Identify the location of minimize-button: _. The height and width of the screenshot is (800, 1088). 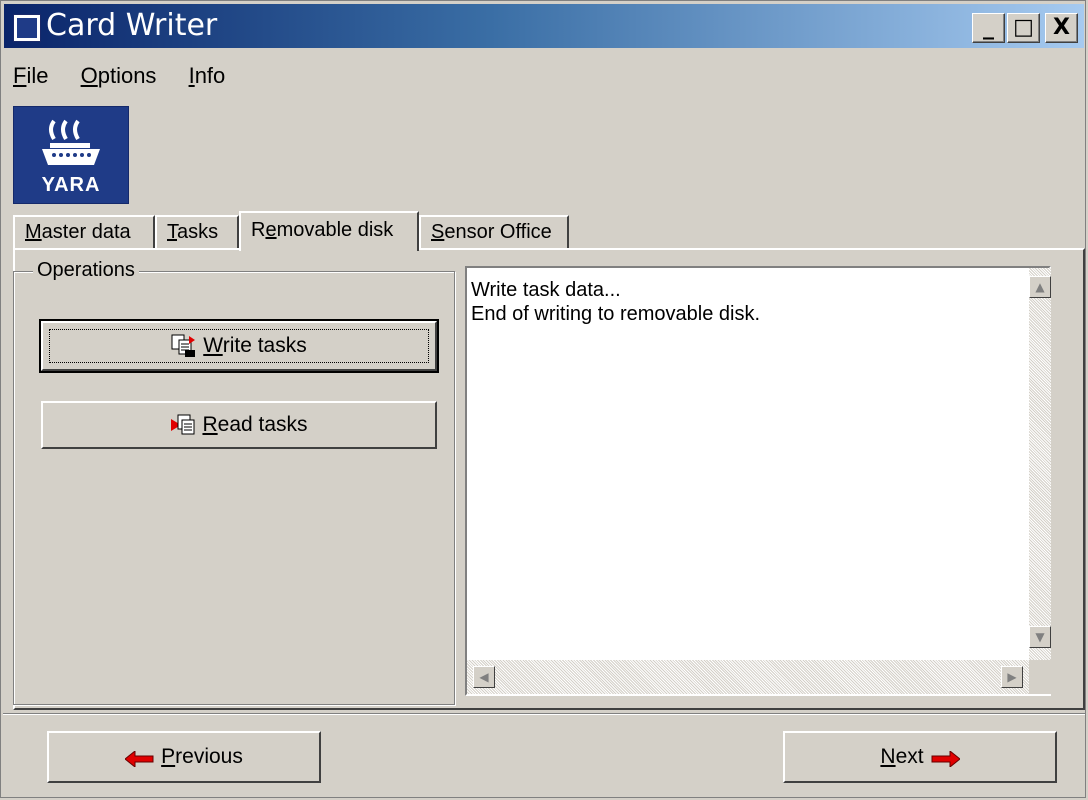
(988, 28).